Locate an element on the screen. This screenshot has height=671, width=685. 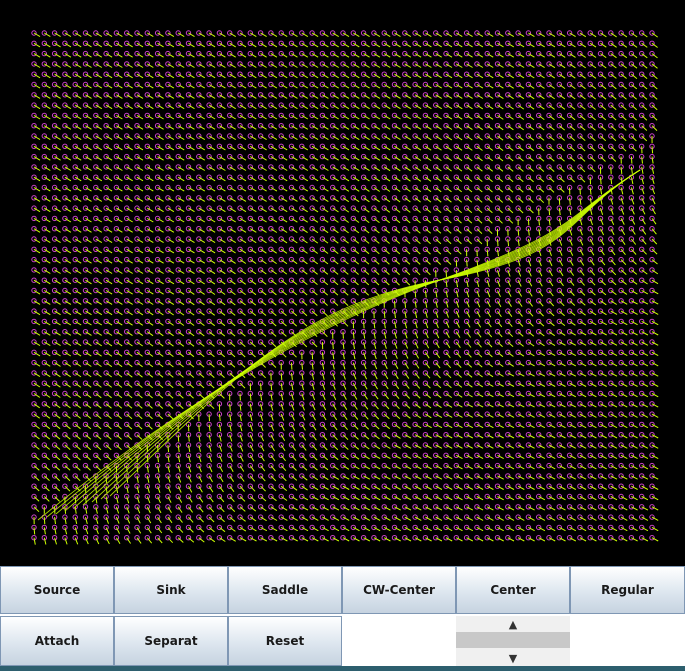
spinner: ▲ ▼ is located at coordinates (513, 641).